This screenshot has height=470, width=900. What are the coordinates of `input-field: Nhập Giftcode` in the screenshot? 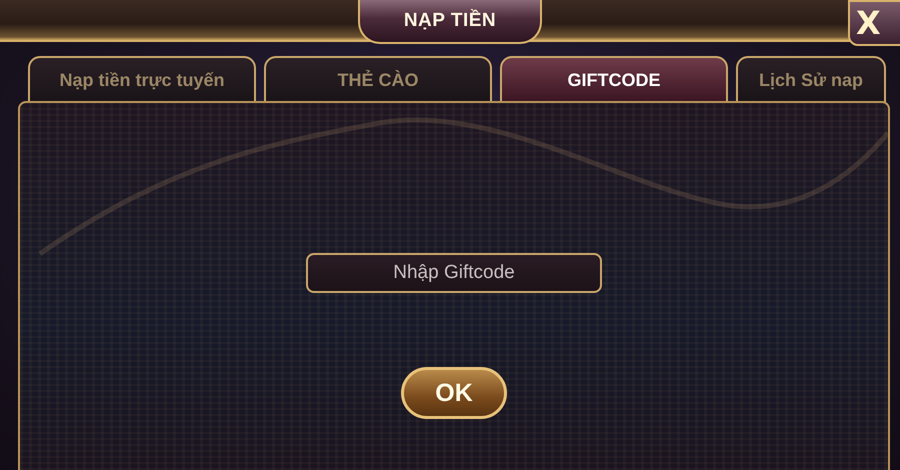 It's located at (454, 273).